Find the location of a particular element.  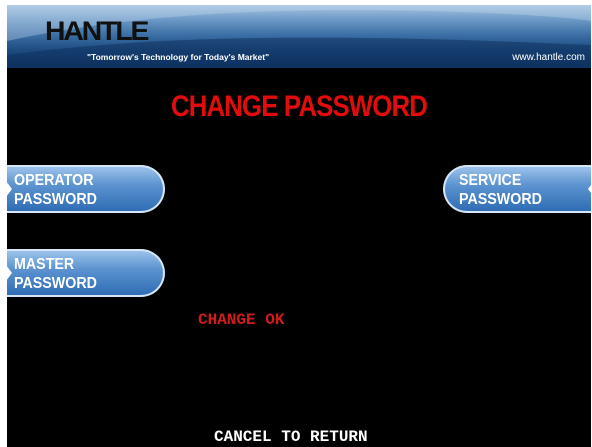

master-password-button: MASTER PASSWORD is located at coordinates (86, 273).